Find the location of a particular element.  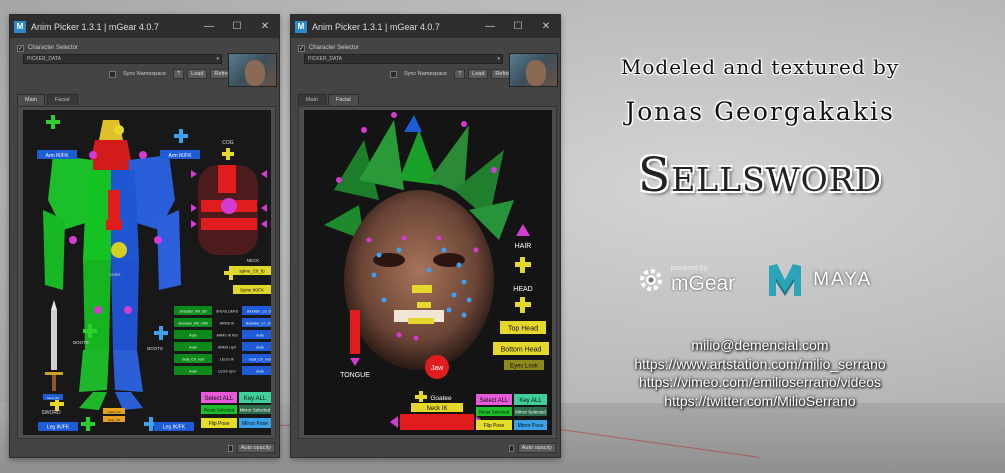

cog-ctrl is located at coordinates (229, 206).